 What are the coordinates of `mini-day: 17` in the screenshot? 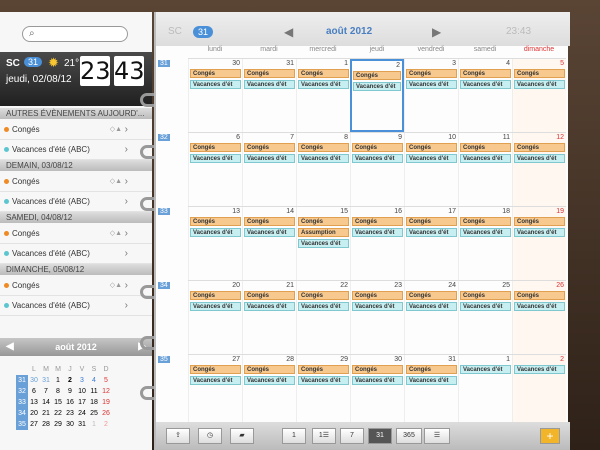 It's located at (82, 402).